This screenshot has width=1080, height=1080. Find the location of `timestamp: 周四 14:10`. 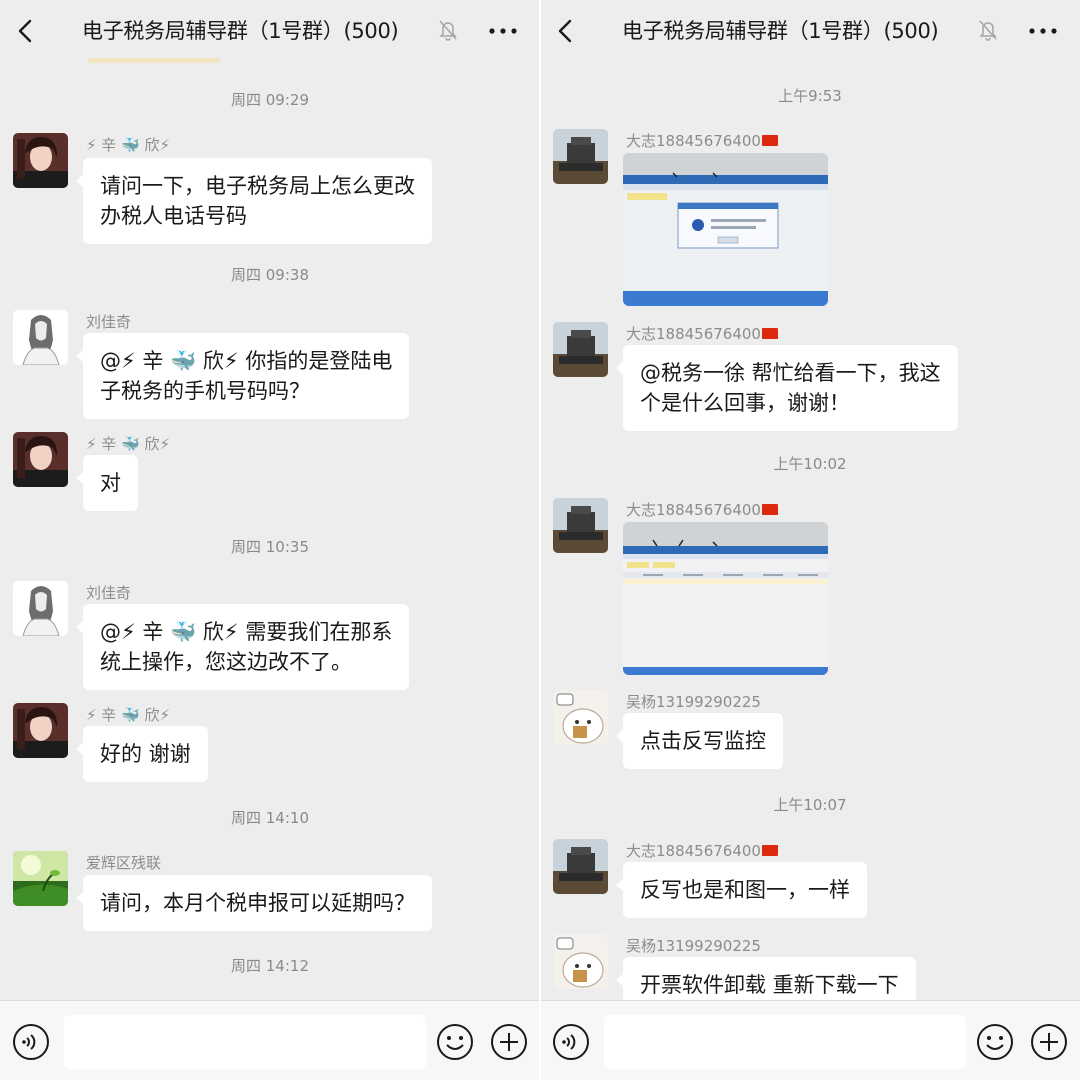

timestamp: 周四 14:10 is located at coordinates (270, 818).